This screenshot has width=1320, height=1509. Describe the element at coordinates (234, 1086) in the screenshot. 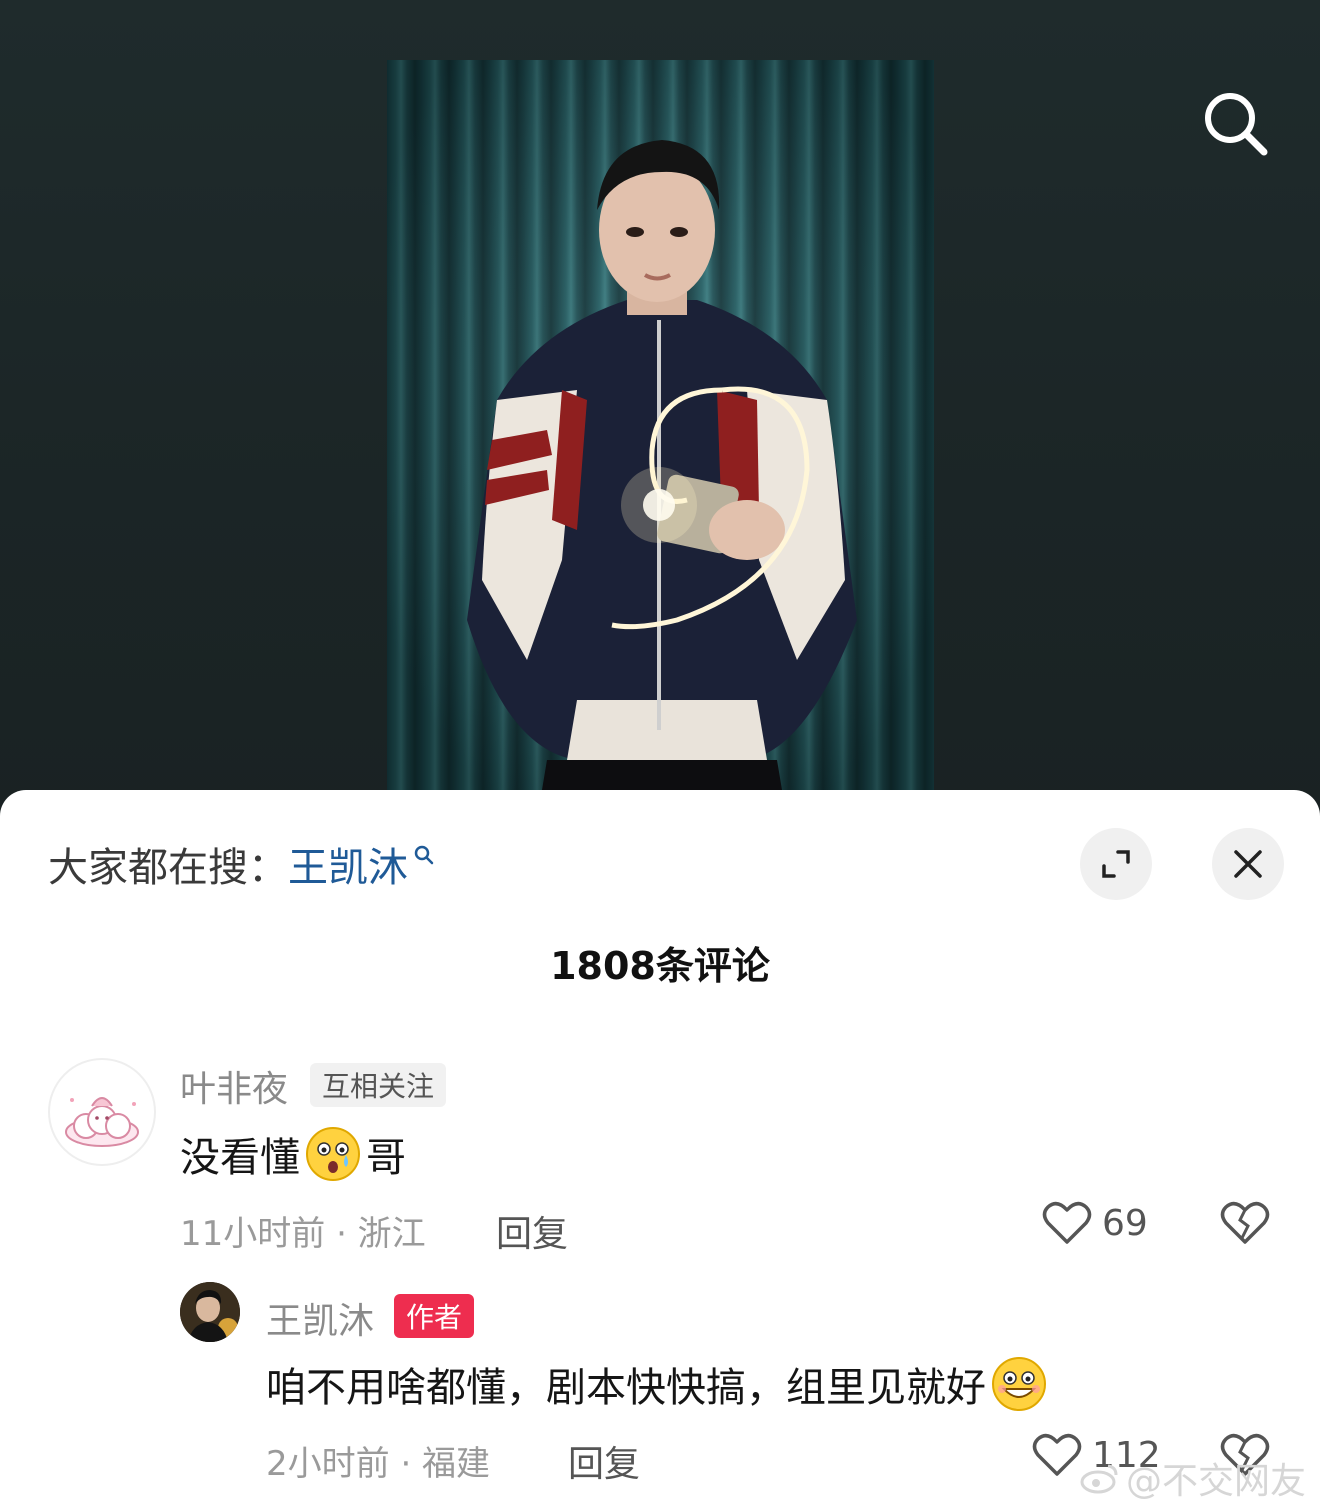

I see `comment-username: 叶非夜` at that location.